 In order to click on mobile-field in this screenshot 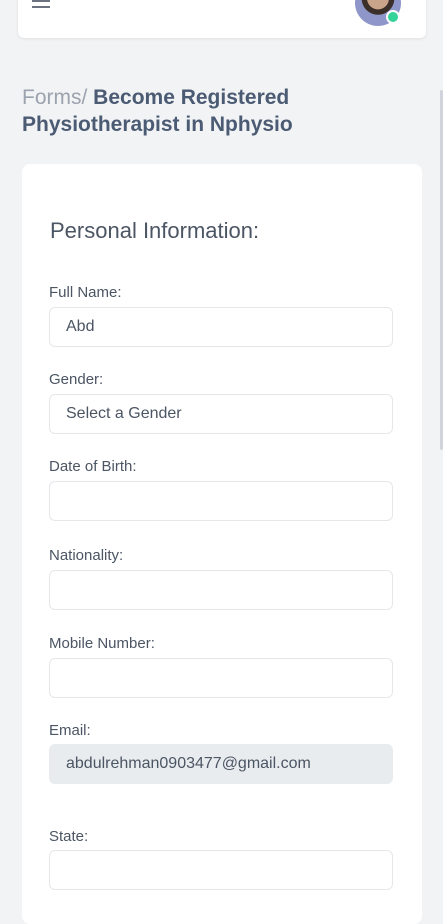, I will do `click(221, 678)`.